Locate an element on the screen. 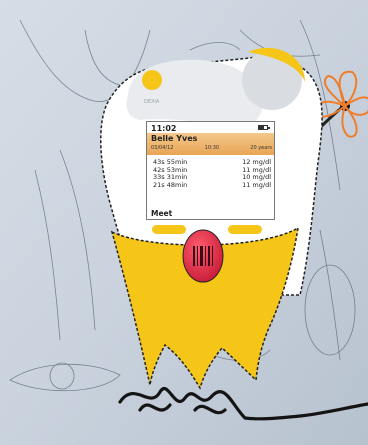  patient-info: 03/04/12 10:30 20 years is located at coordinates (211, 148).